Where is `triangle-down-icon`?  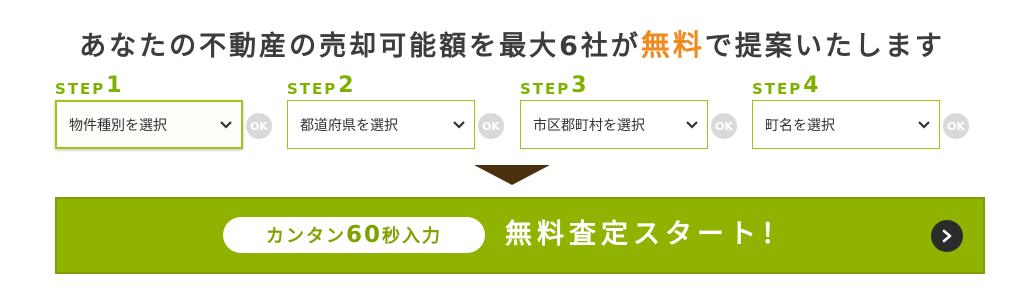 triangle-down-icon is located at coordinates (512, 175).